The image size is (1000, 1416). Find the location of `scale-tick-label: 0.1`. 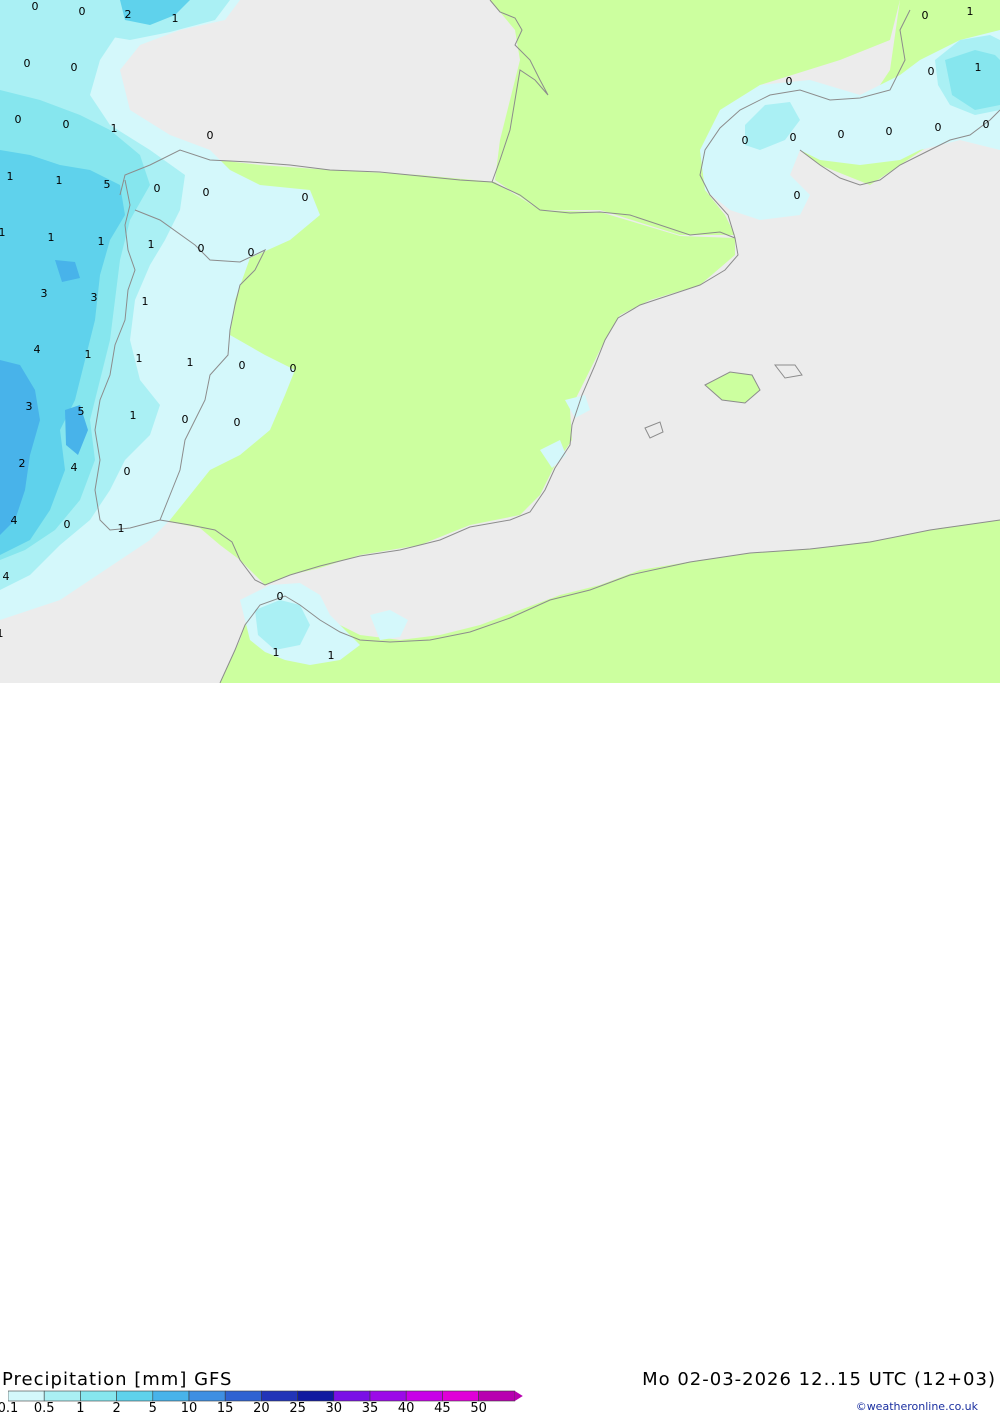

scale-tick-label: 0.1 is located at coordinates (9, 1408).